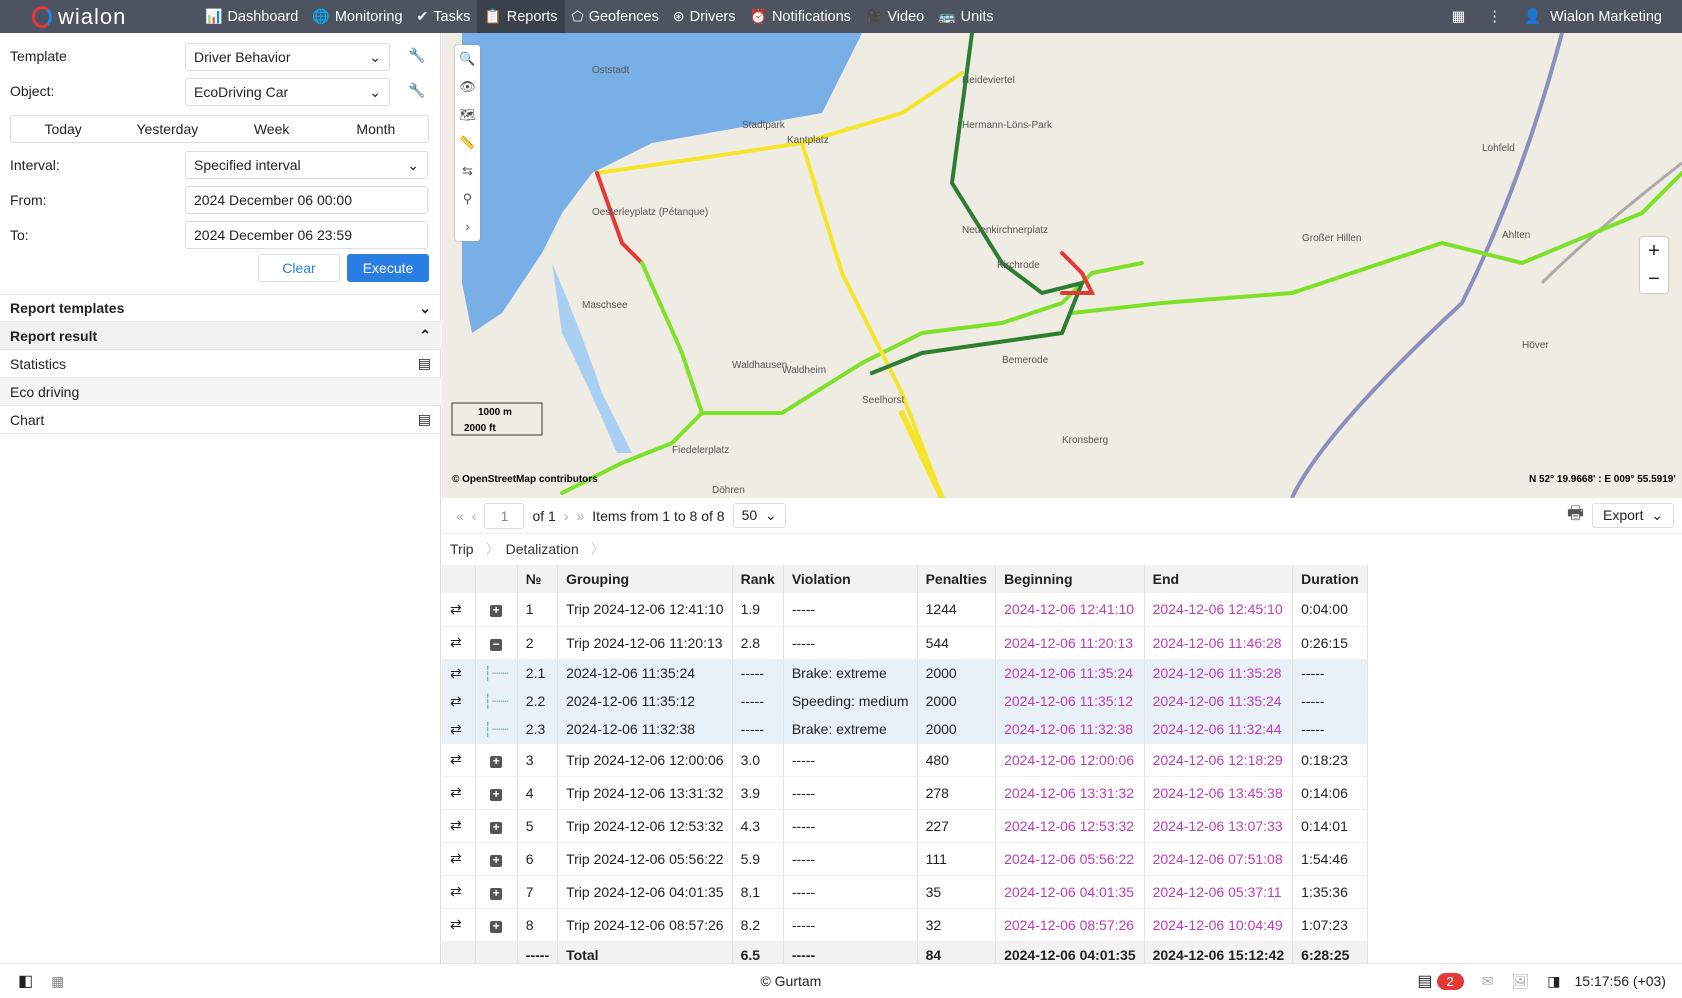  Describe the element at coordinates (538, 579) in the screenshot. I see `column-header: №` at that location.